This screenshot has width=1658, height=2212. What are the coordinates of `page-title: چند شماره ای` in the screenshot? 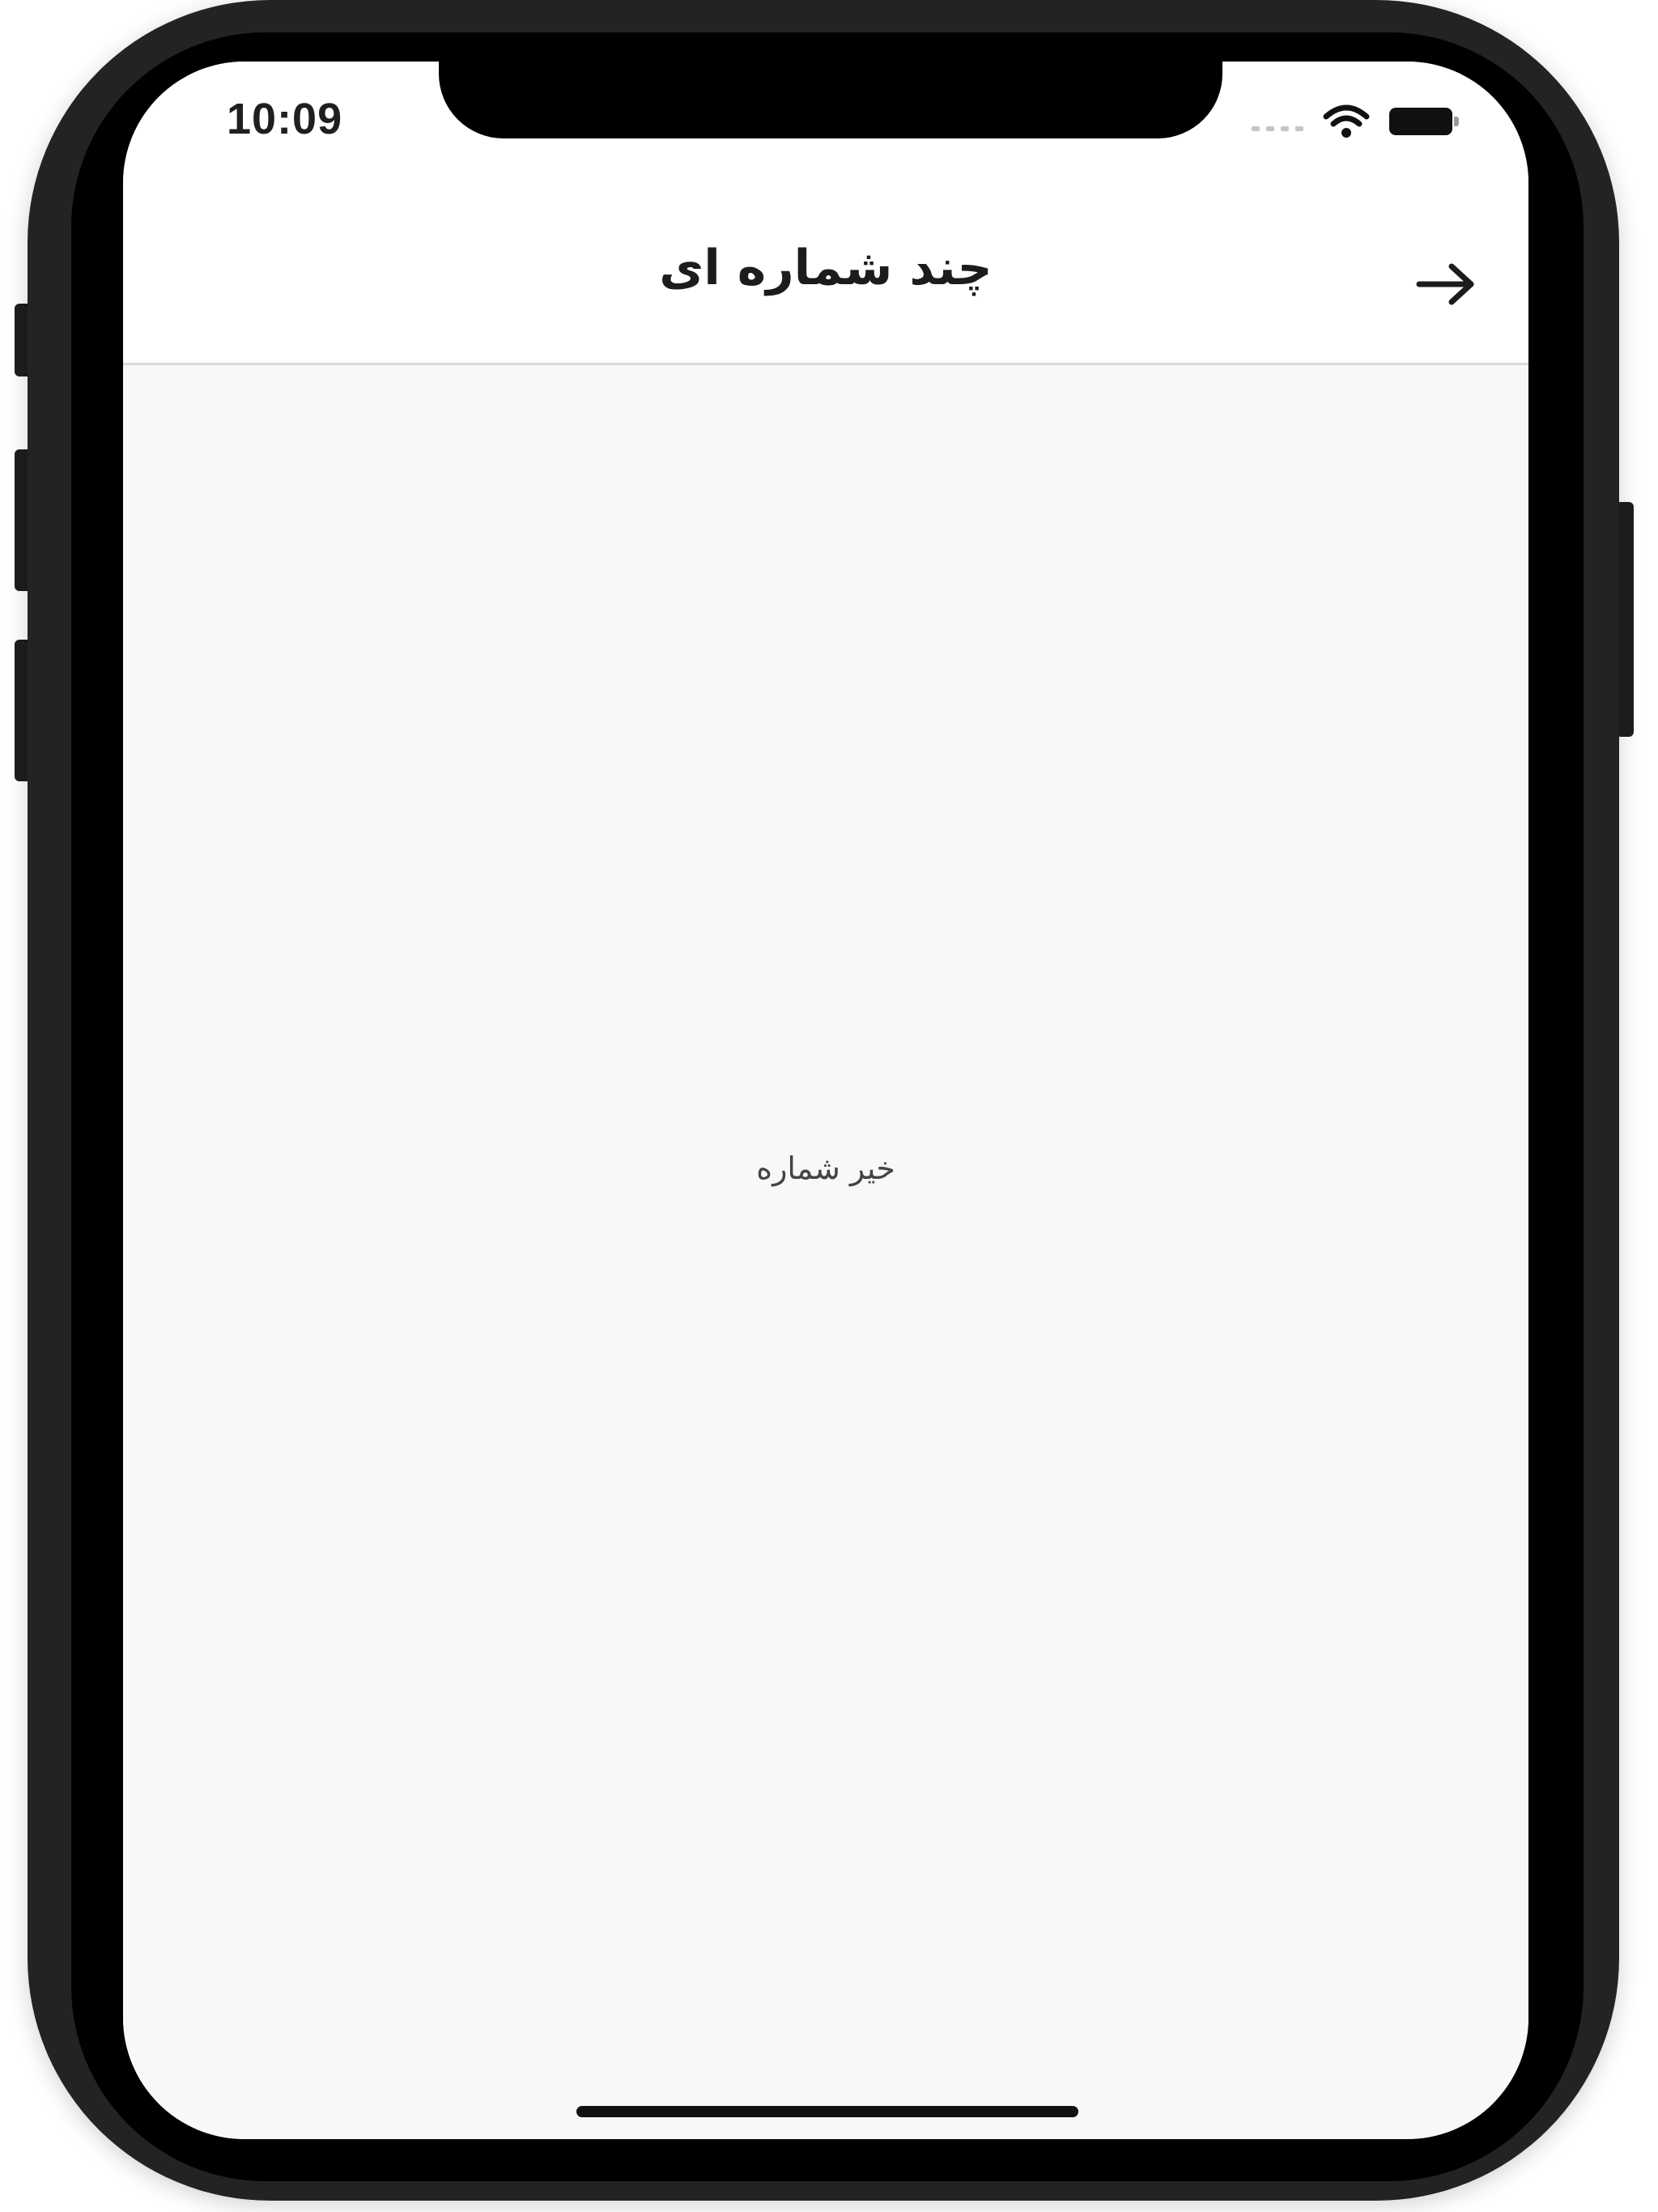 It's located at (826, 268).